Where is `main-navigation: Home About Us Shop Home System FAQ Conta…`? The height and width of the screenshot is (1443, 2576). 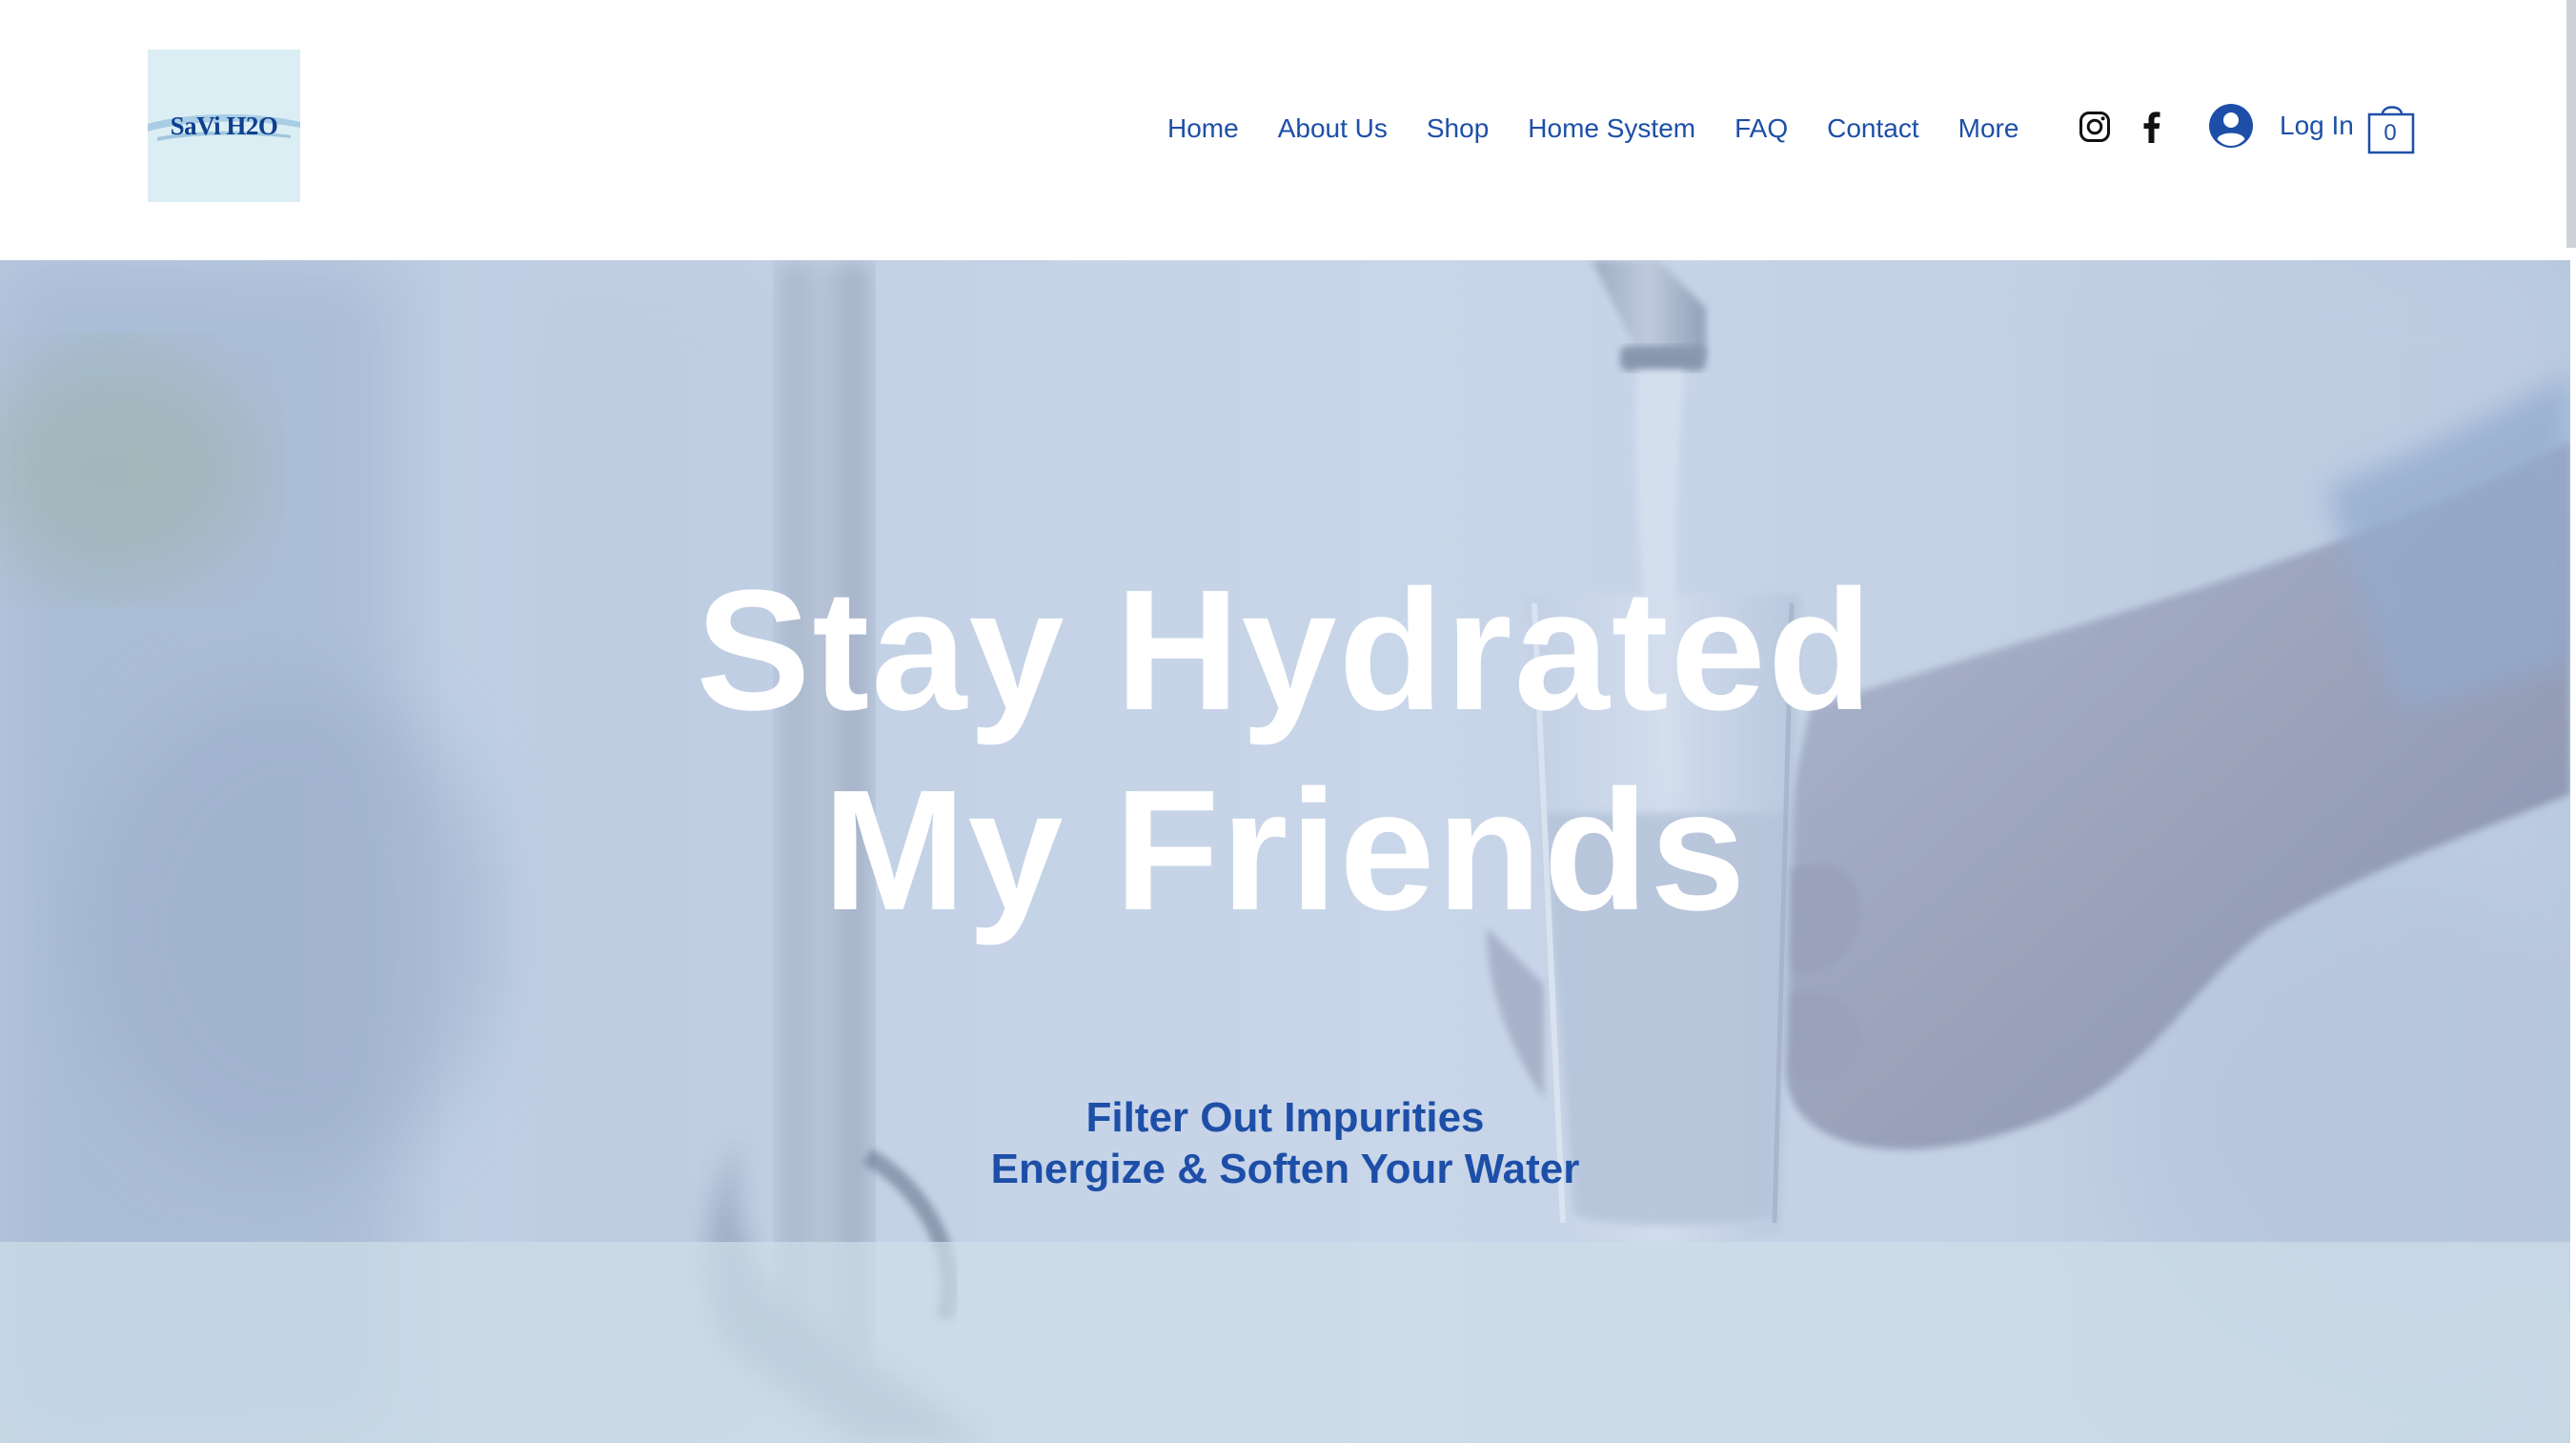 main-navigation: Home About Us Shop Home System FAQ Conta… is located at coordinates (1592, 129).